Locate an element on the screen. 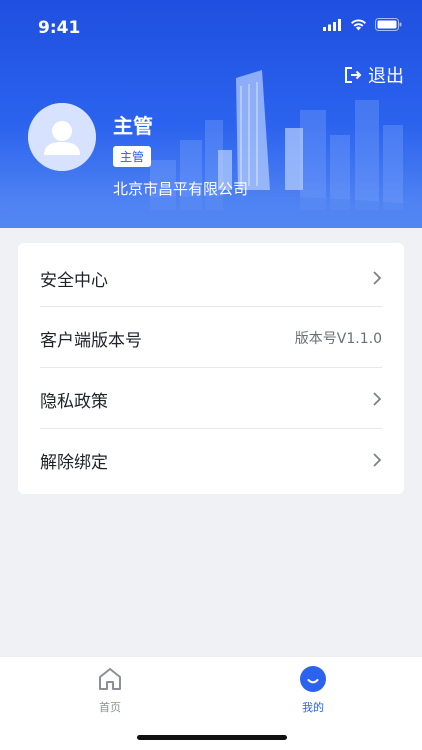 The image size is (422, 750). status-time: 9:41 is located at coordinates (59, 28).